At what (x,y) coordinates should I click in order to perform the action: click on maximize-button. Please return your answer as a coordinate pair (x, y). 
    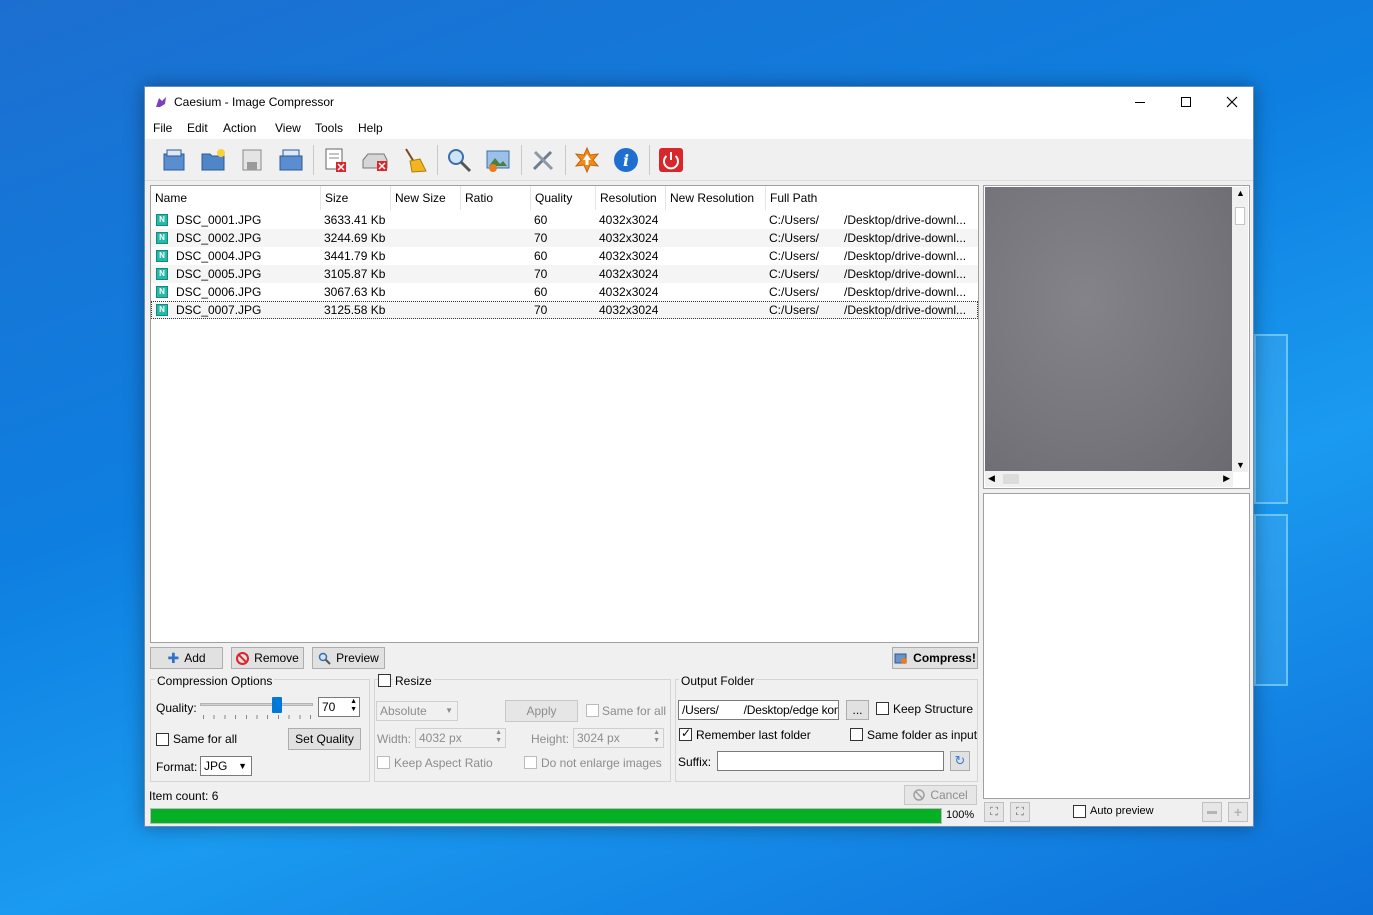
    Looking at the image, I should click on (1186, 102).